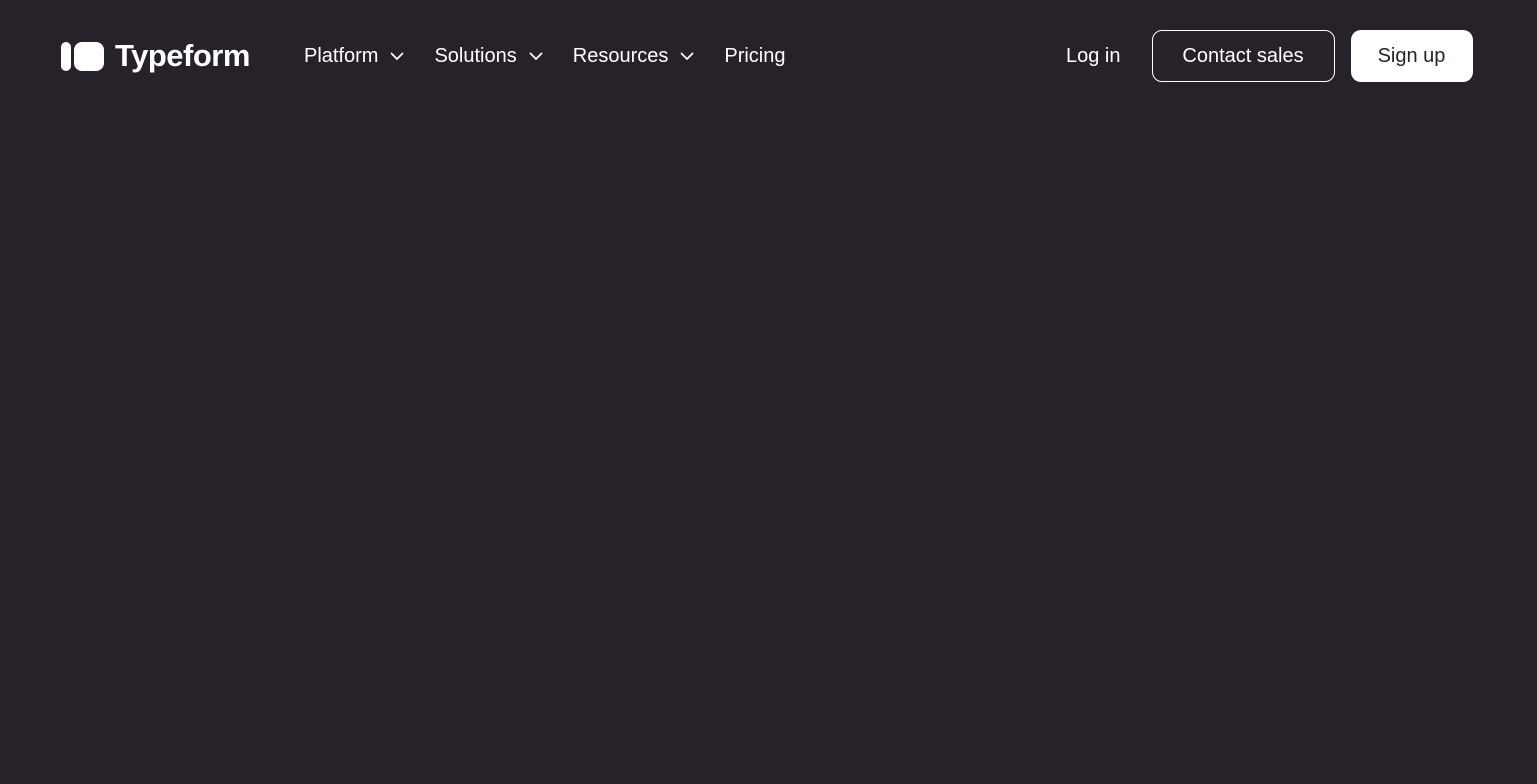 Image resolution: width=1537 pixels, height=784 pixels. I want to click on main-nav: Platform Solutions Resources Pricing, so click(545, 56).